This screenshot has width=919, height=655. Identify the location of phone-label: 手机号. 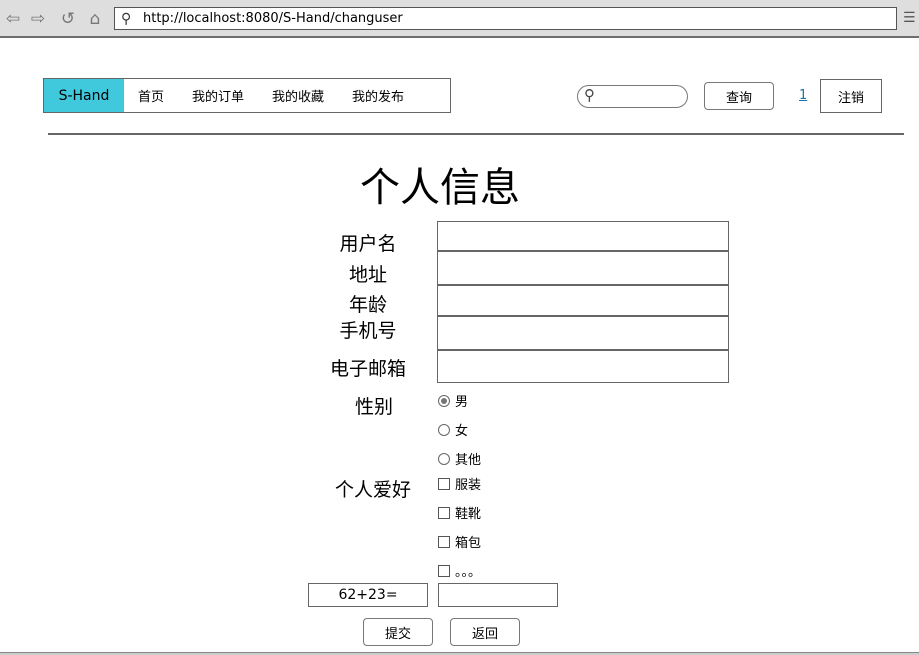
(368, 331).